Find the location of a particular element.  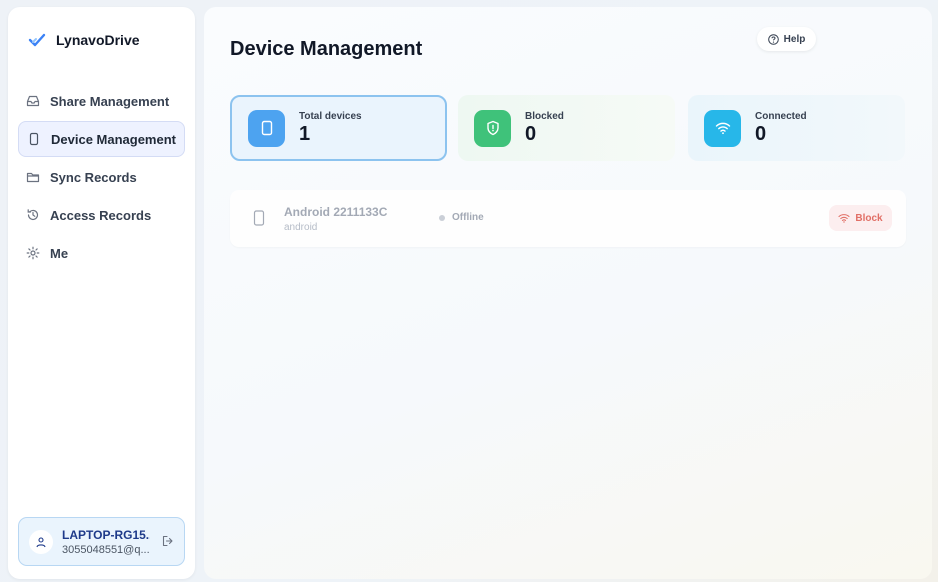

shield-icon is located at coordinates (492, 128).